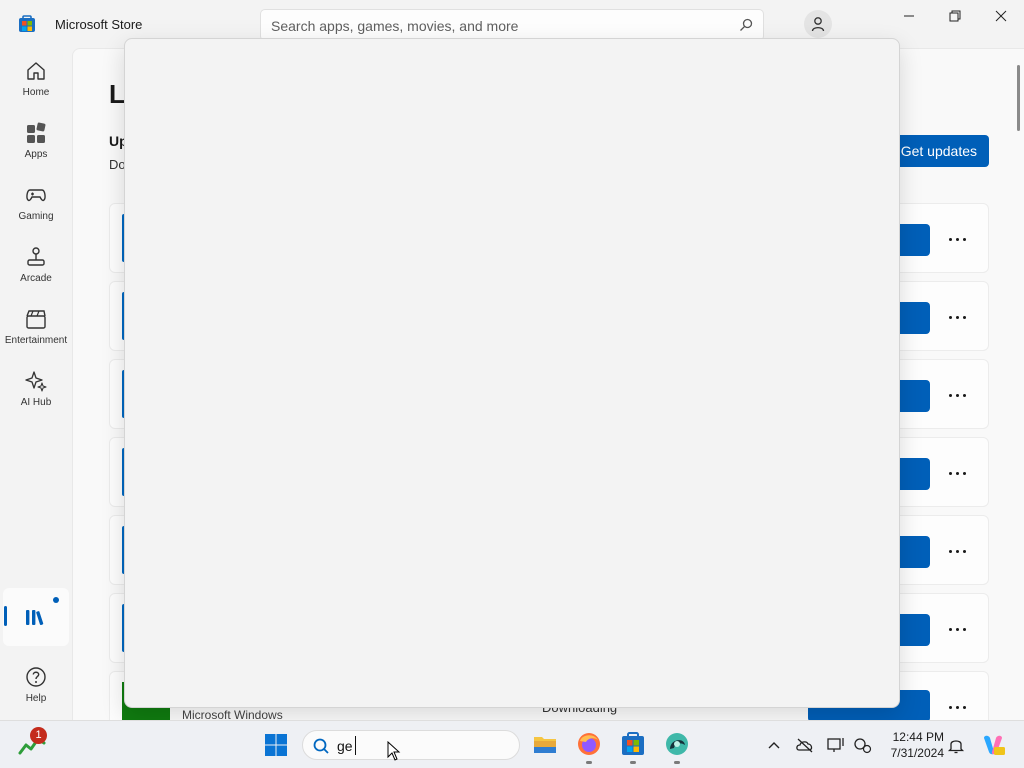 The width and height of the screenshot is (1024, 768). I want to click on nav-item-help: Help, so click(36, 690).